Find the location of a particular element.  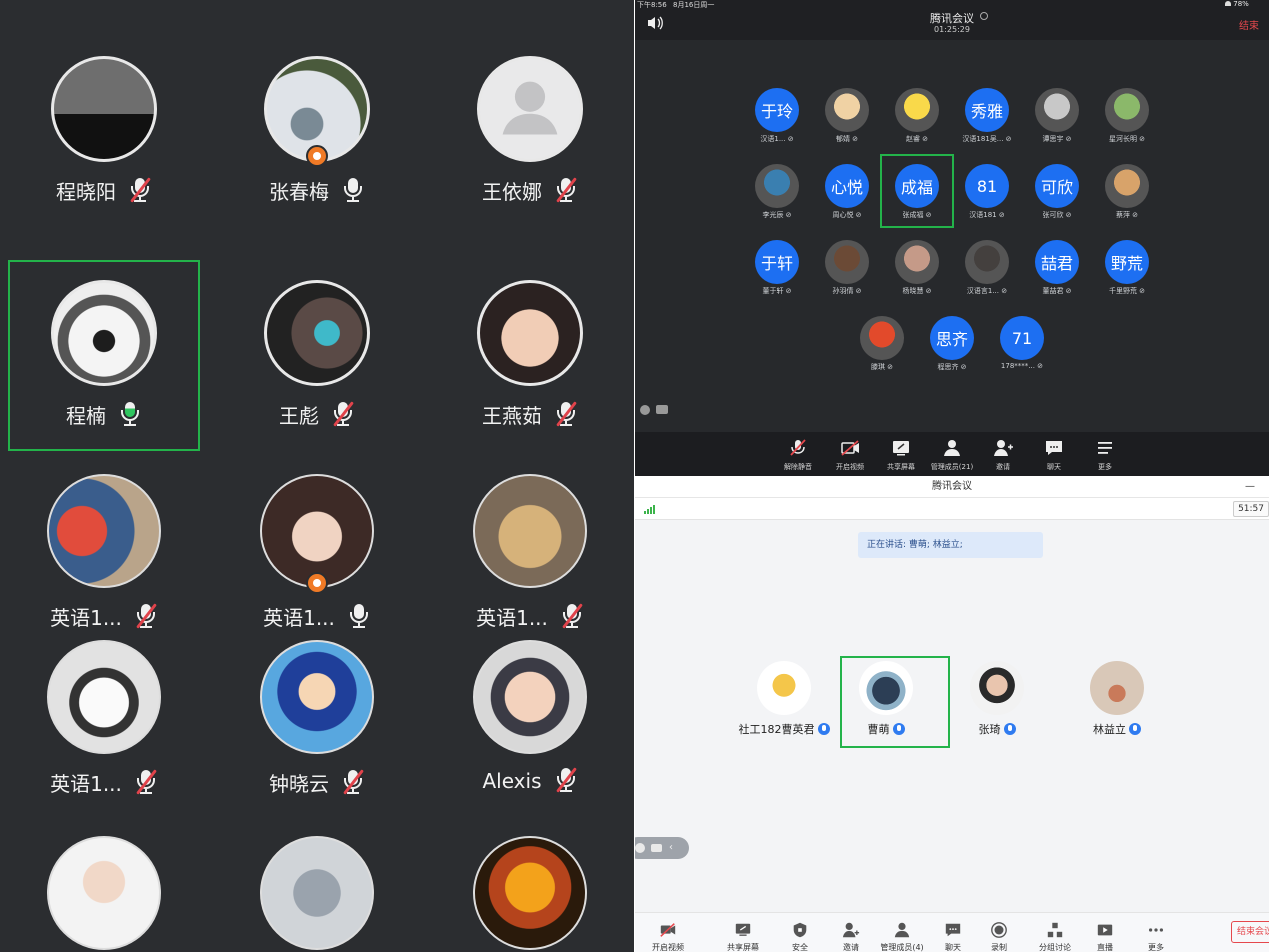

meeting-timer: 51:57 is located at coordinates (1251, 509).